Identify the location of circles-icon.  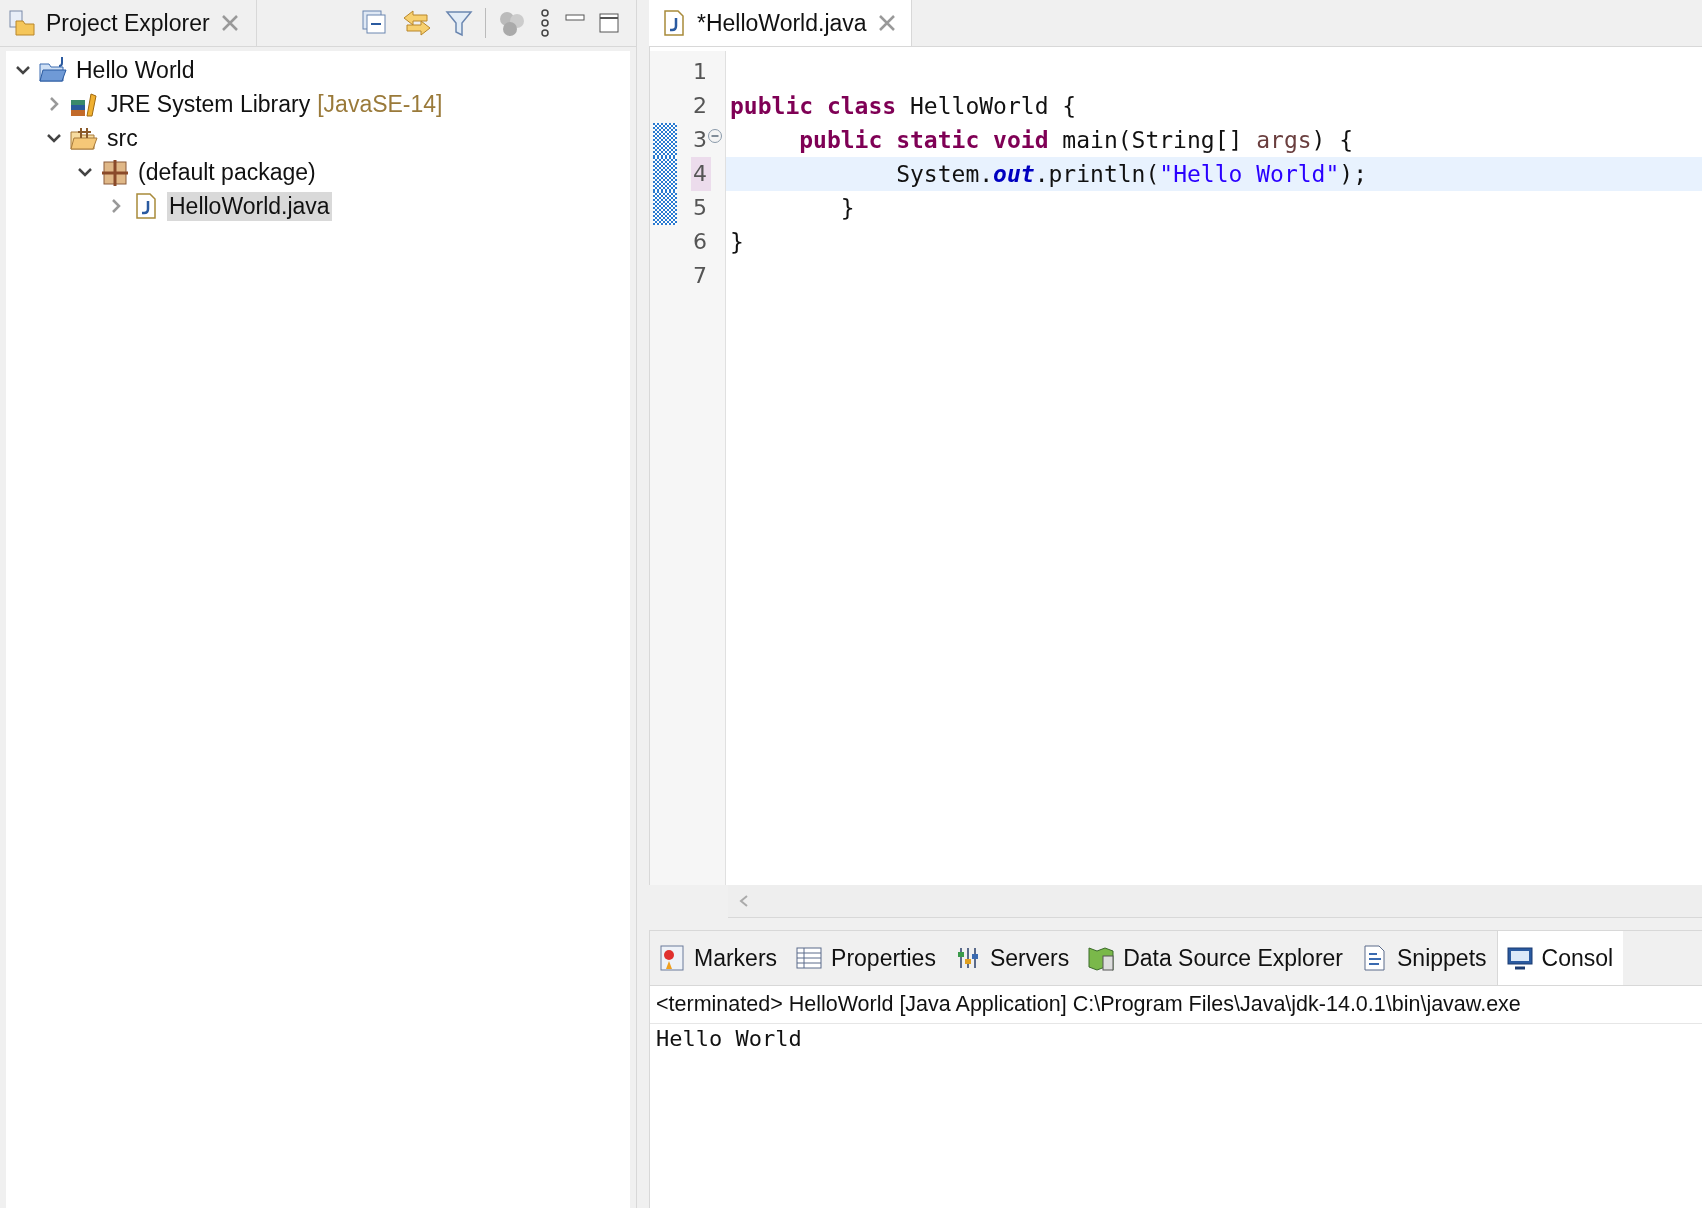
(512, 23).